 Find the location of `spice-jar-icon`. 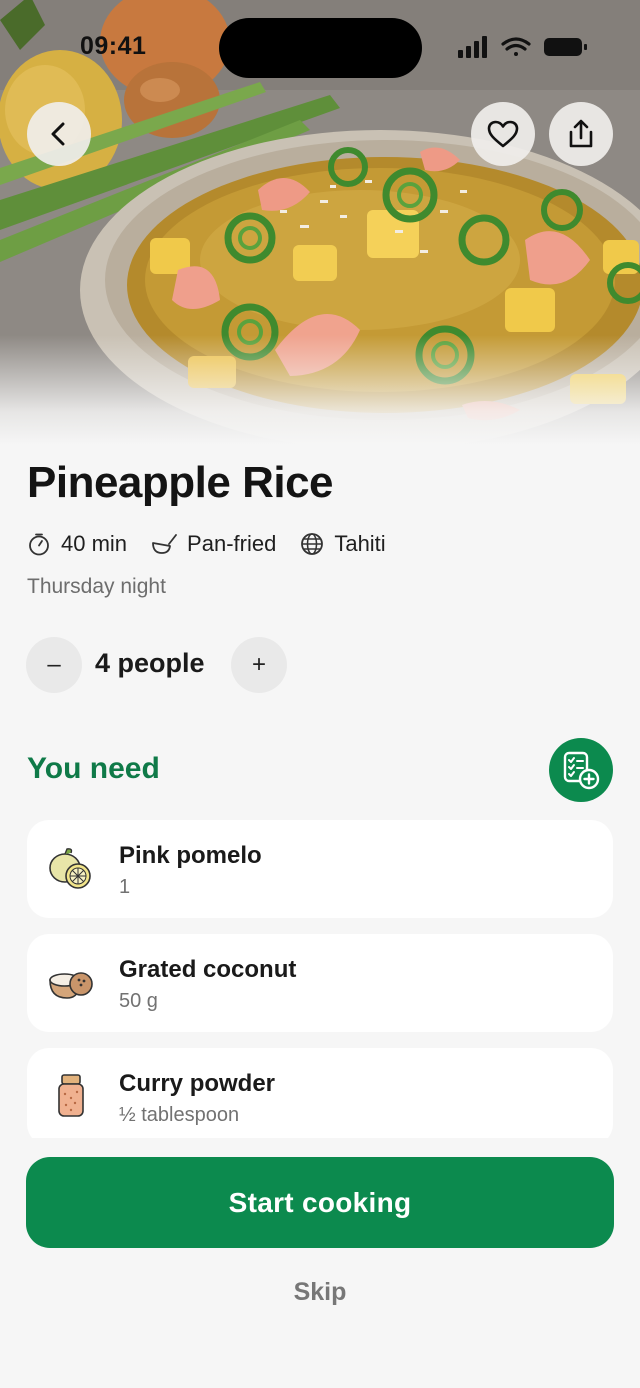

spice-jar-icon is located at coordinates (71, 1095).